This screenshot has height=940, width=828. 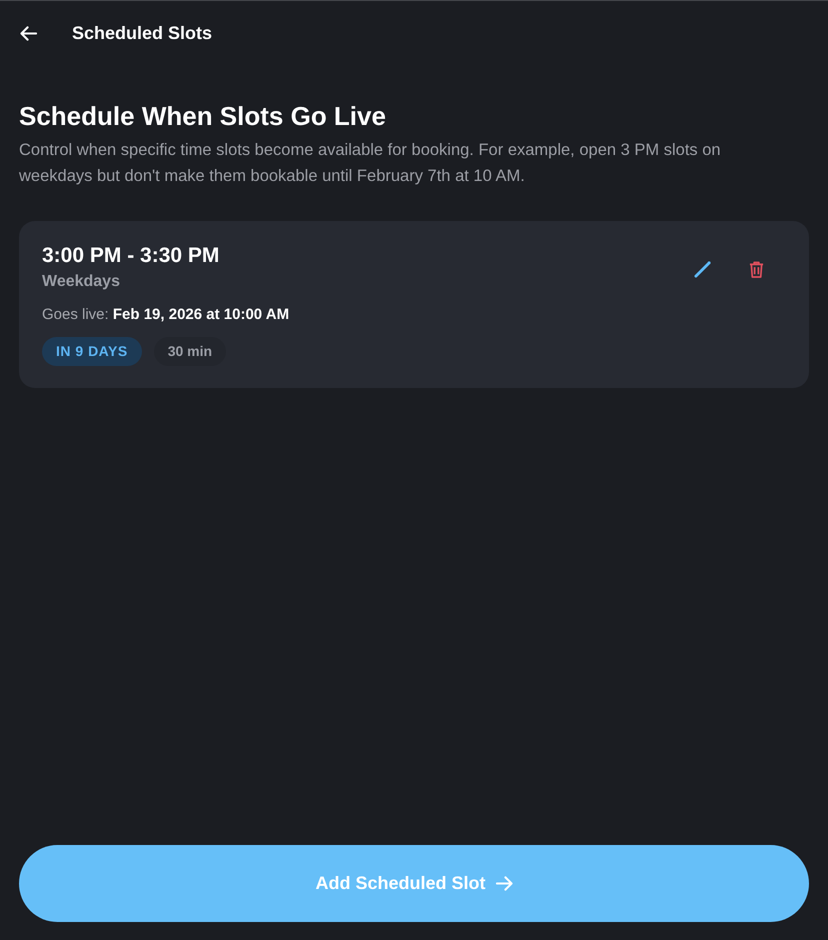 What do you see at coordinates (190, 351) in the screenshot?
I see `duration-badge: 30 min` at bounding box center [190, 351].